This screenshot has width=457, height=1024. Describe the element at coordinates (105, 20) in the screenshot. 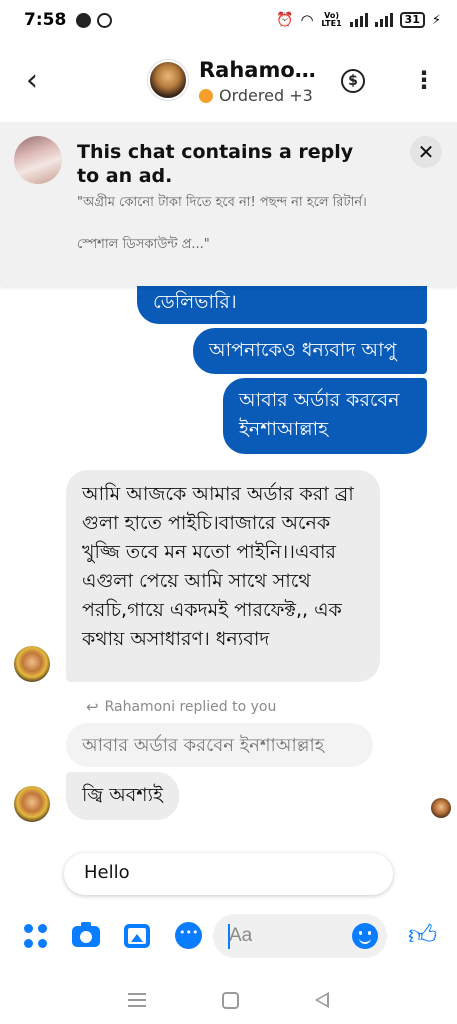

I see `sync-notification-icon` at that location.